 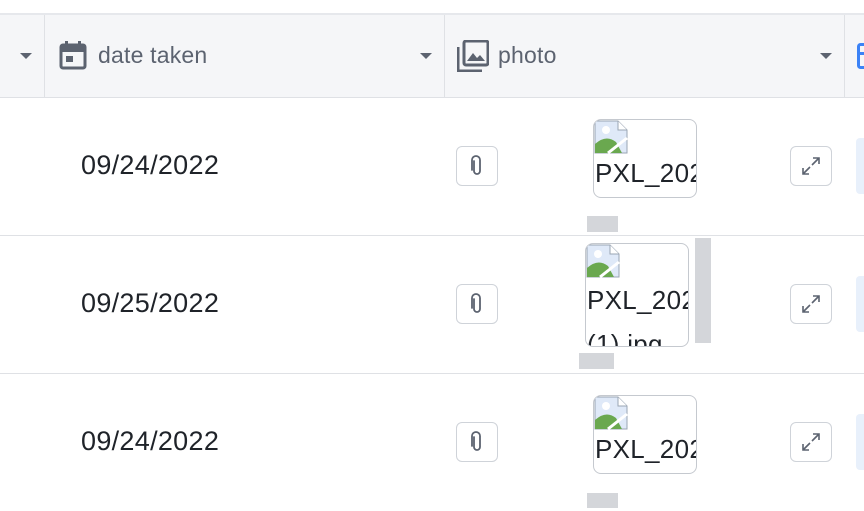 What do you see at coordinates (73, 55) in the screenshot?
I see `calendar-icon` at bounding box center [73, 55].